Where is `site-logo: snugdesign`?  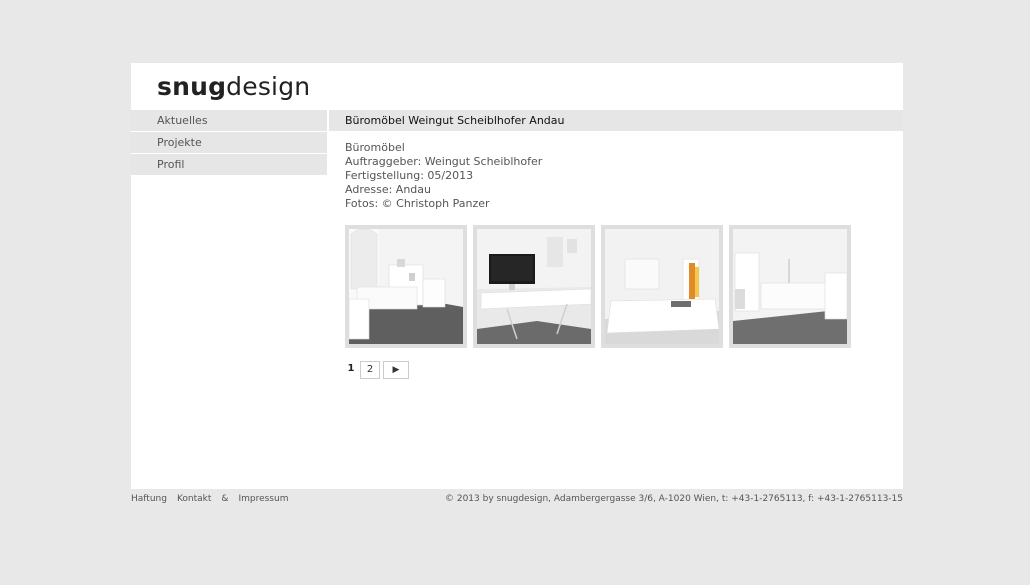
site-logo: snugdesign is located at coordinates (233, 86).